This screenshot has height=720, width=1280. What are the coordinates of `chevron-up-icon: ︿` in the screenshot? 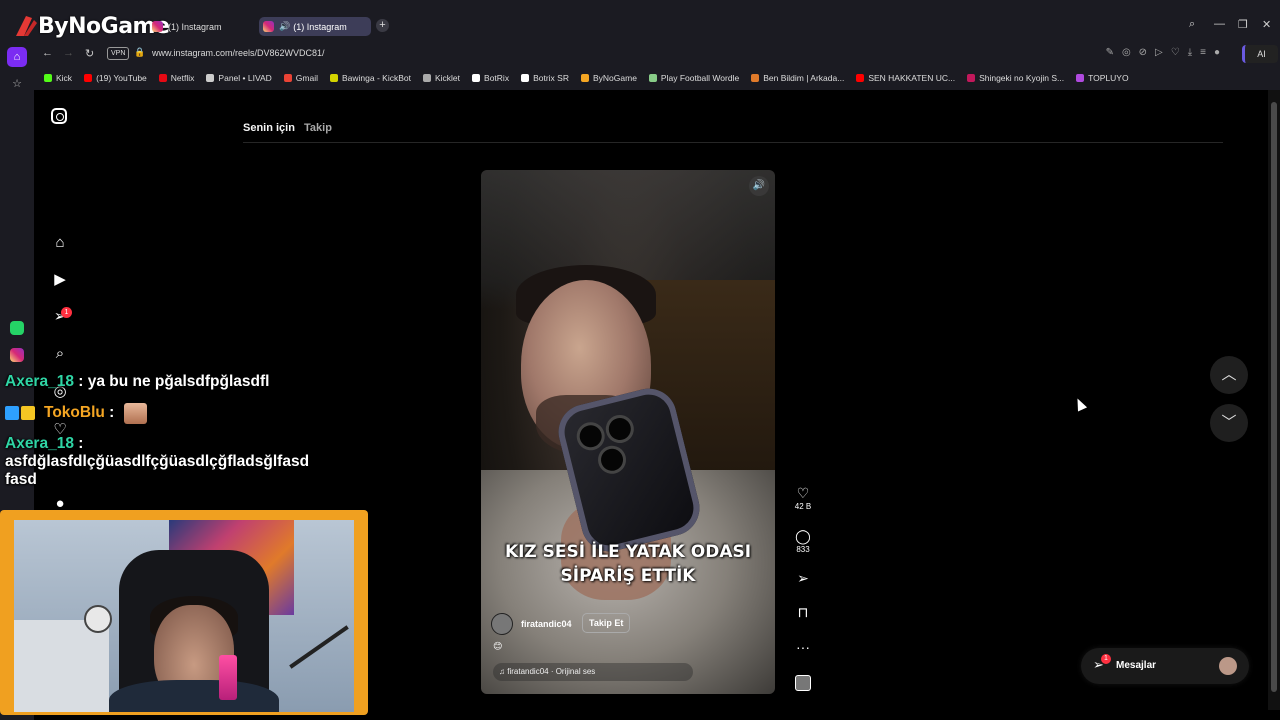 It's located at (1229, 374).